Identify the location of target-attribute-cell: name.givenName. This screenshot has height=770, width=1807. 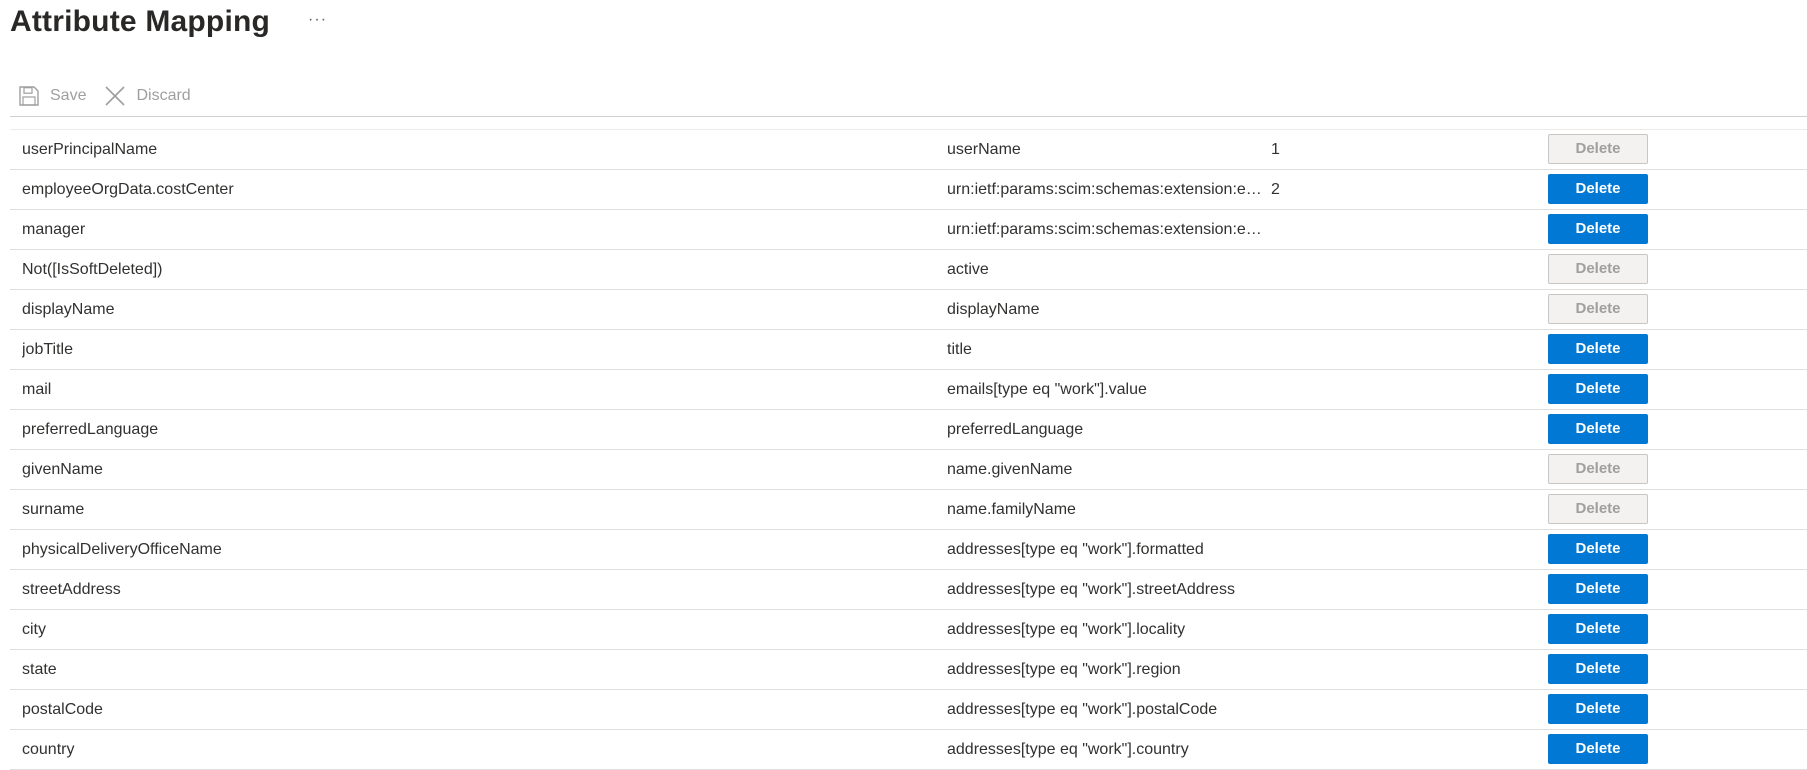
(1010, 469).